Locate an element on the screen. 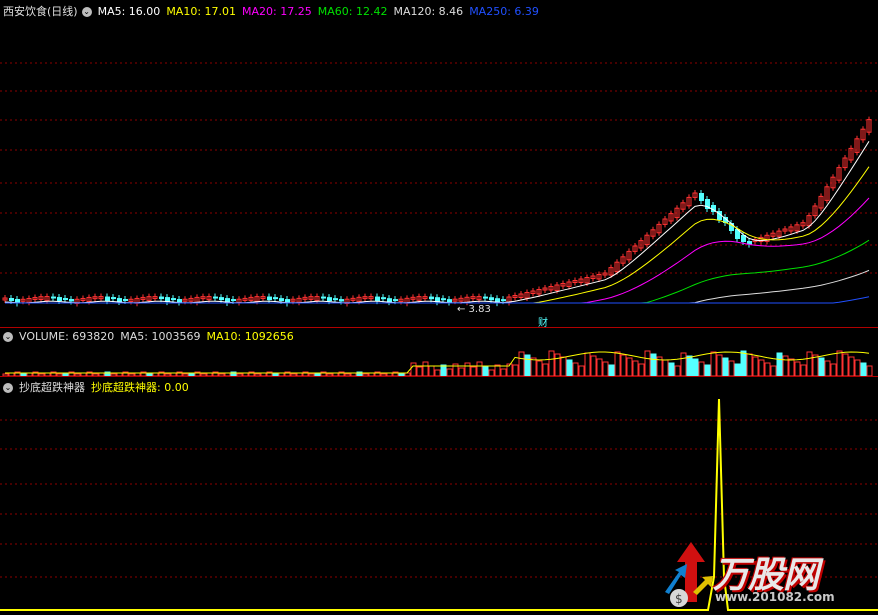  watermark-logo: $ 万股网 www.201082.com is located at coordinates (766, 573).